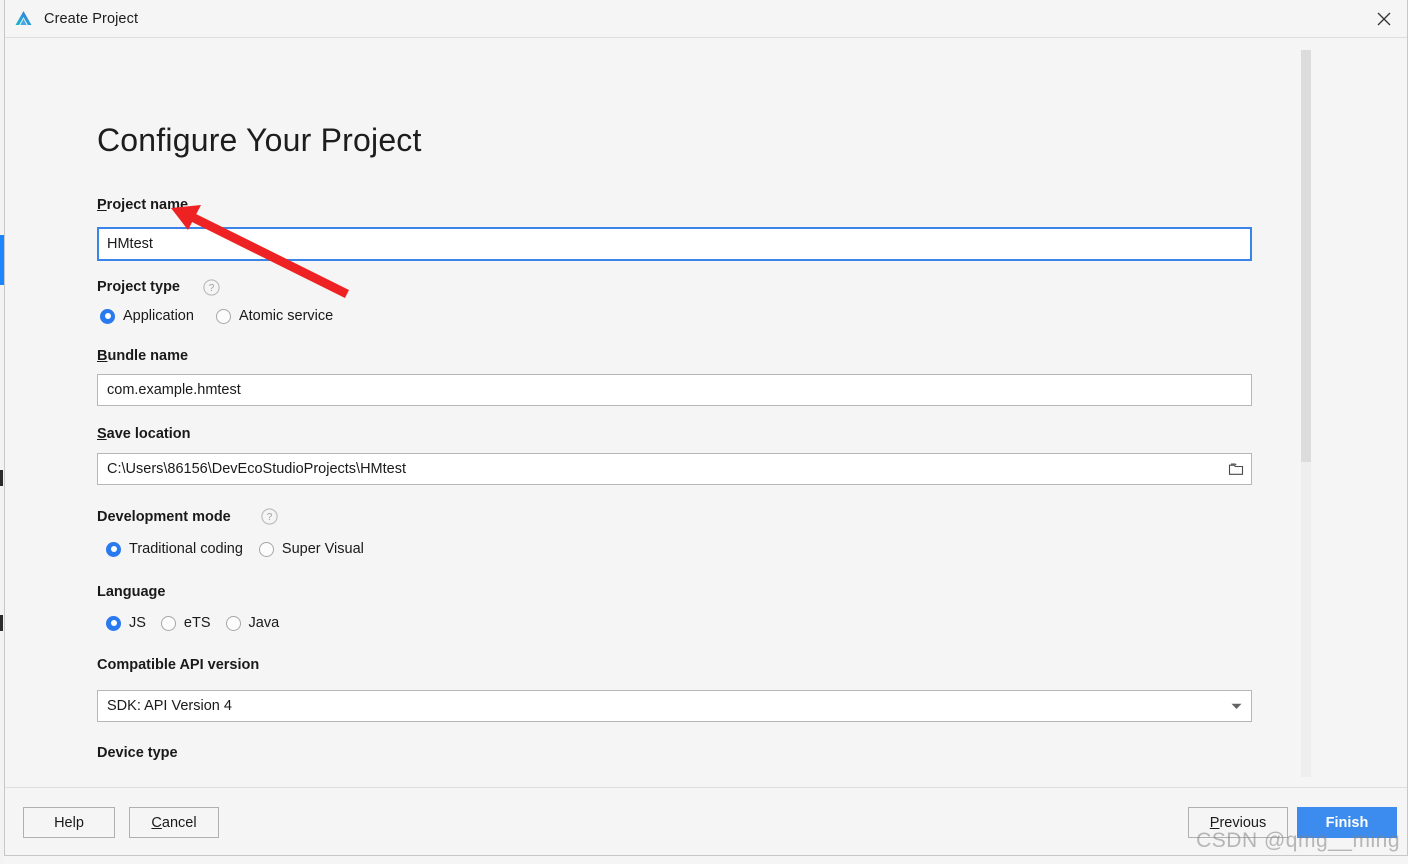 The image size is (1408, 864). I want to click on language-radio-group: JS eTS Java, so click(192, 623).